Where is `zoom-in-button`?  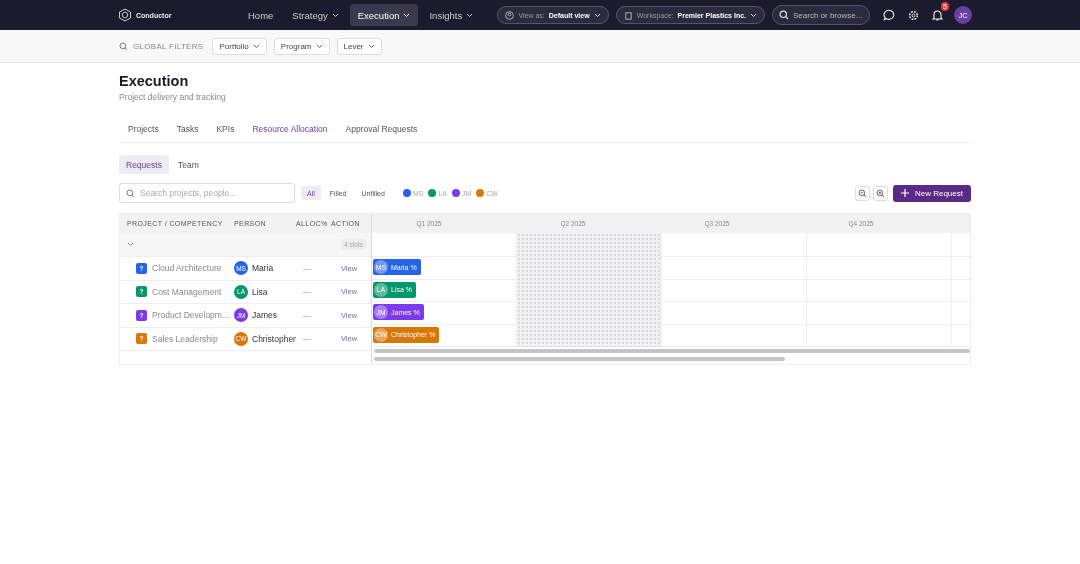
zoom-in-button is located at coordinates (880, 193).